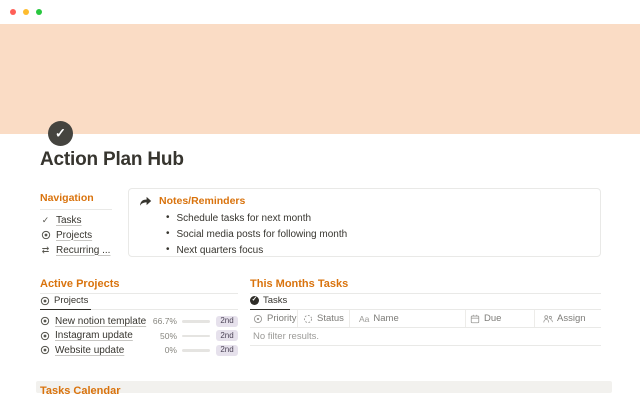  What do you see at coordinates (67, 198) in the screenshot?
I see `navigation-section-header: Navigation` at bounding box center [67, 198].